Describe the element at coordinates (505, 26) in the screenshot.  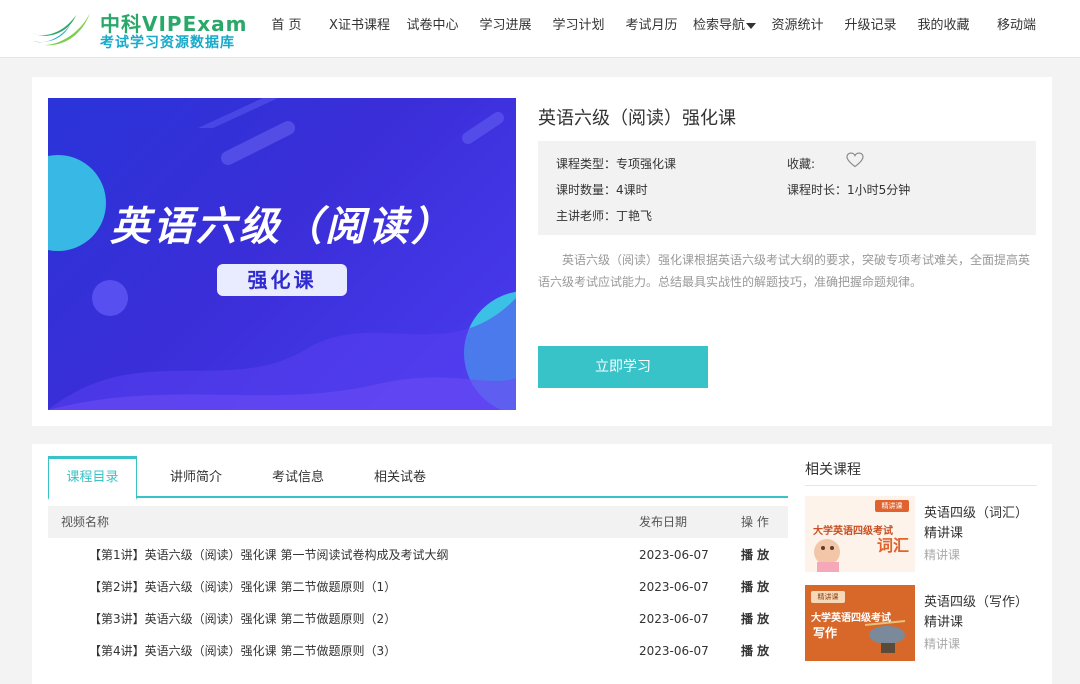
I see `nav-progress: 学习进展` at that location.